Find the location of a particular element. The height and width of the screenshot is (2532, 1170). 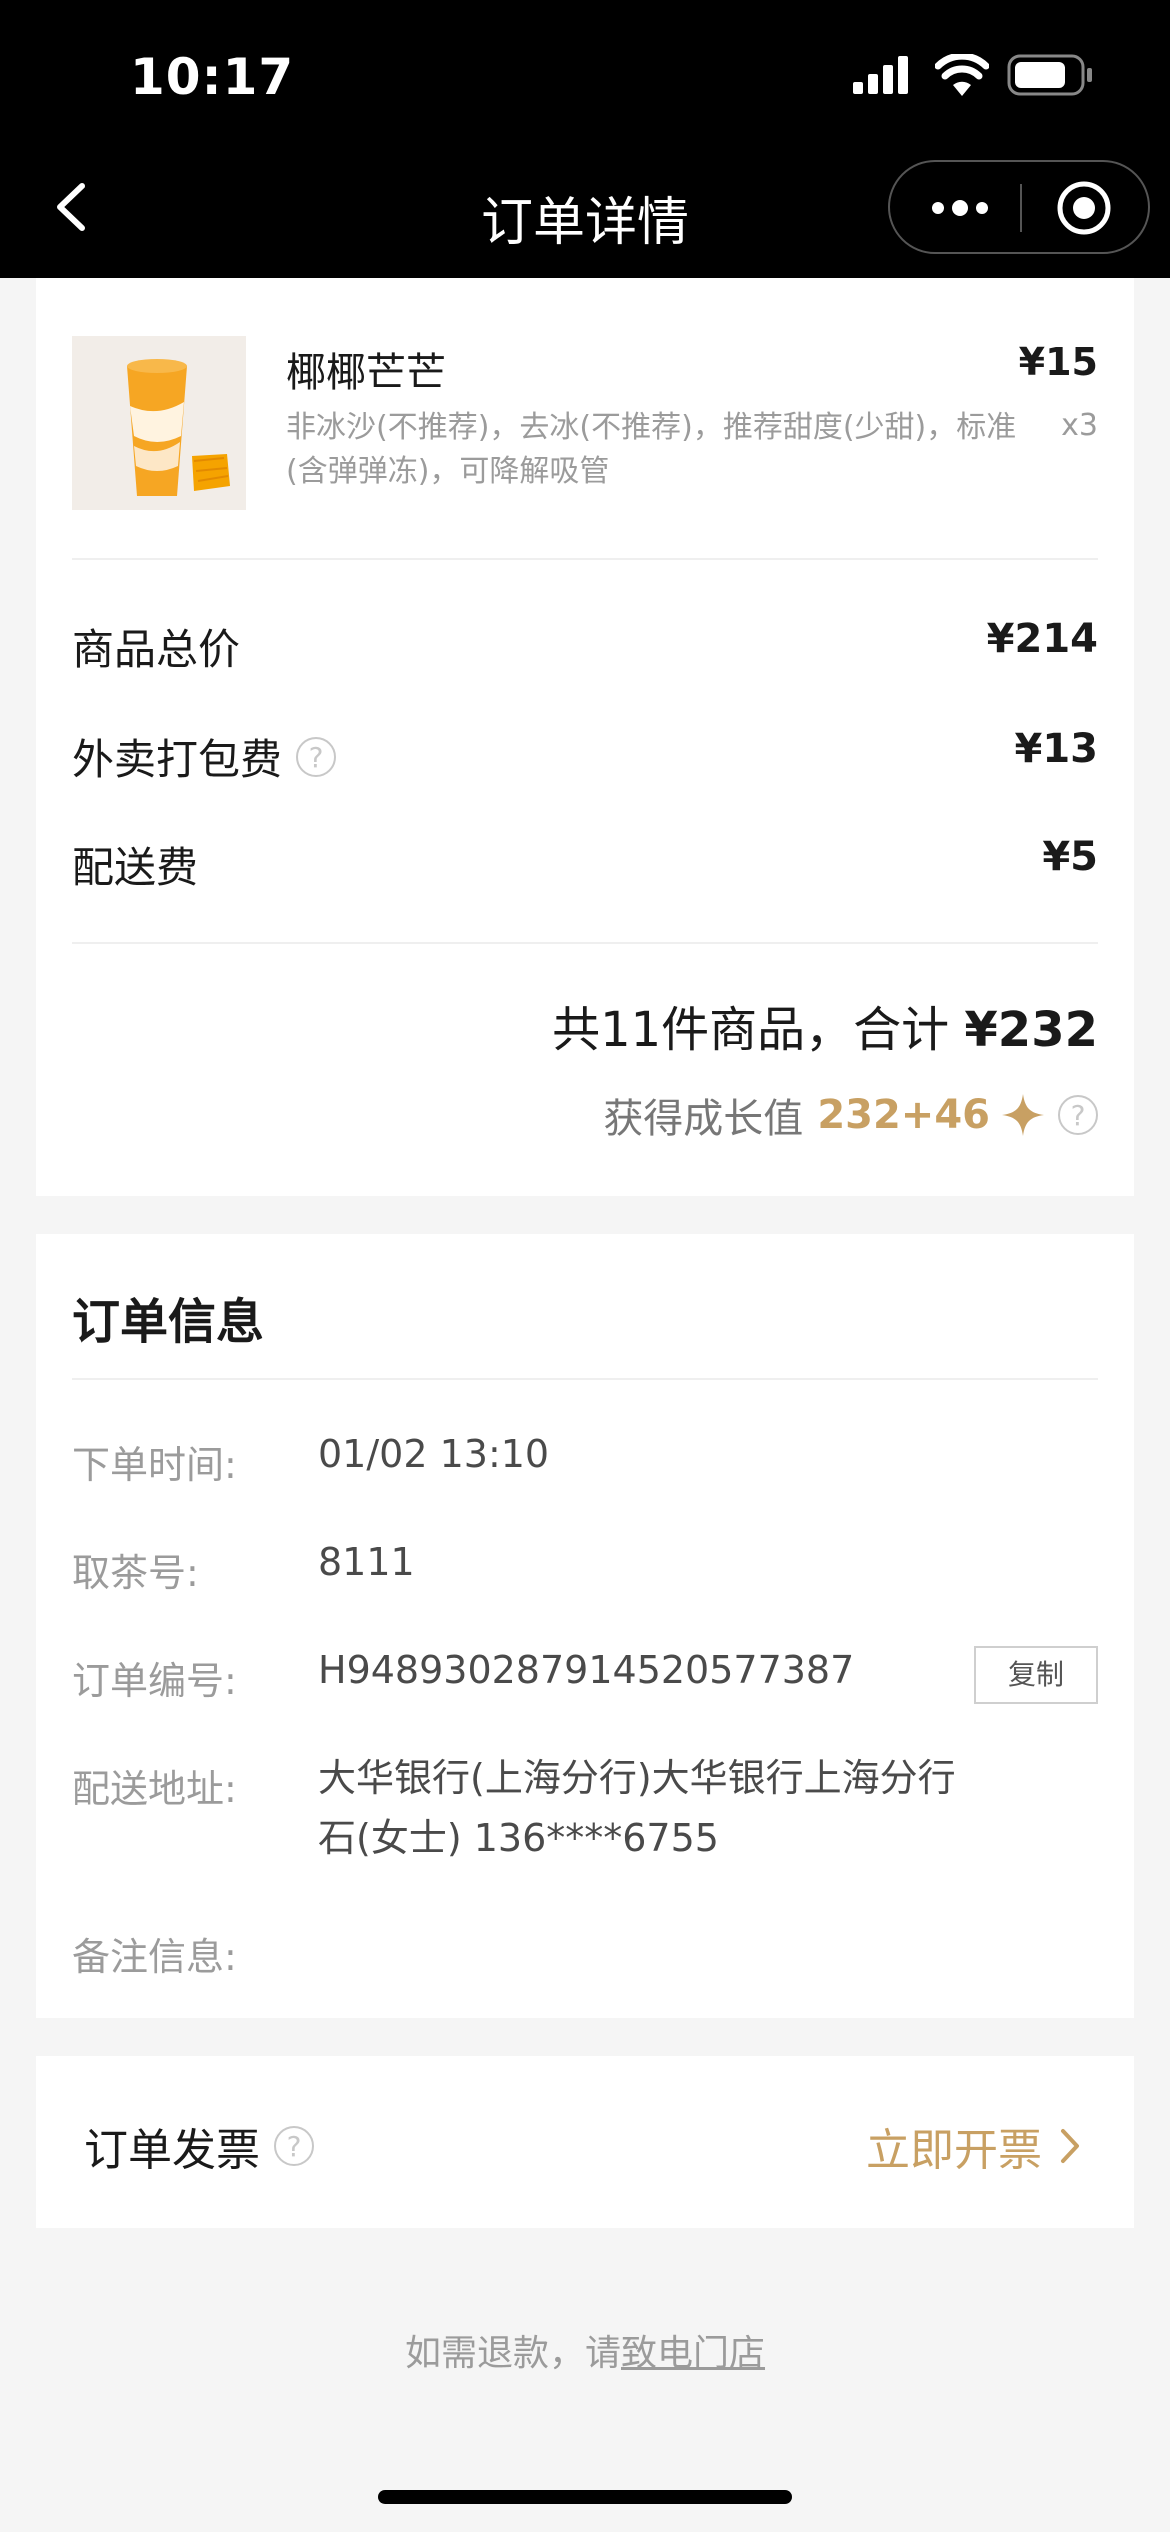

chevron-right-icon is located at coordinates (1070, 2146).